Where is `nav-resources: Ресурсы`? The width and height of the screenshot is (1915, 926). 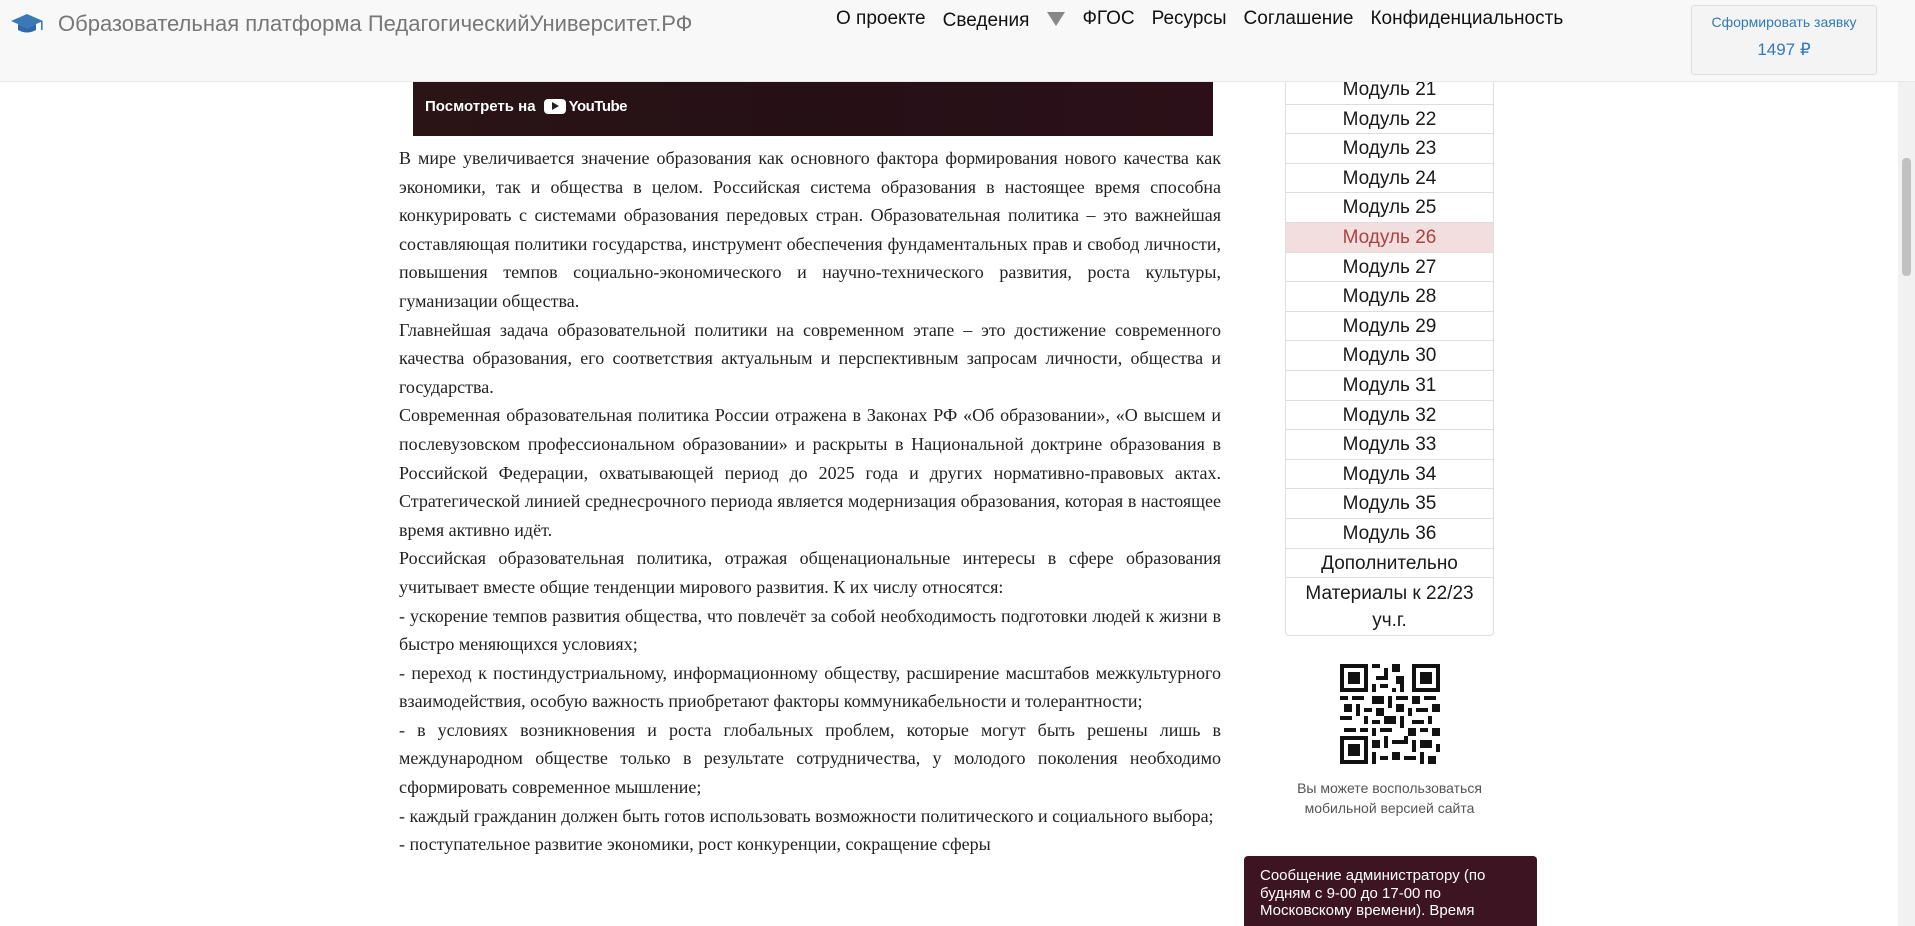
nav-resources: Ресурсы is located at coordinates (1189, 19).